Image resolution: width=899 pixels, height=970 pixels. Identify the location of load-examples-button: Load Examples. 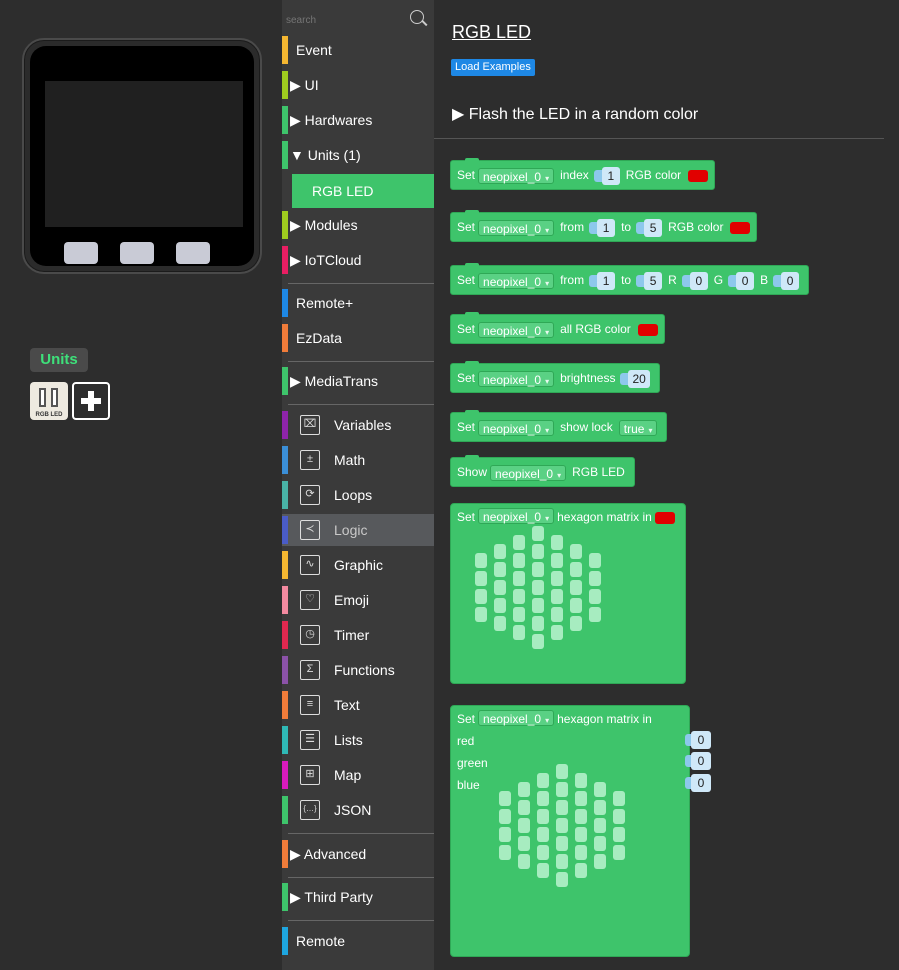
(493, 67).